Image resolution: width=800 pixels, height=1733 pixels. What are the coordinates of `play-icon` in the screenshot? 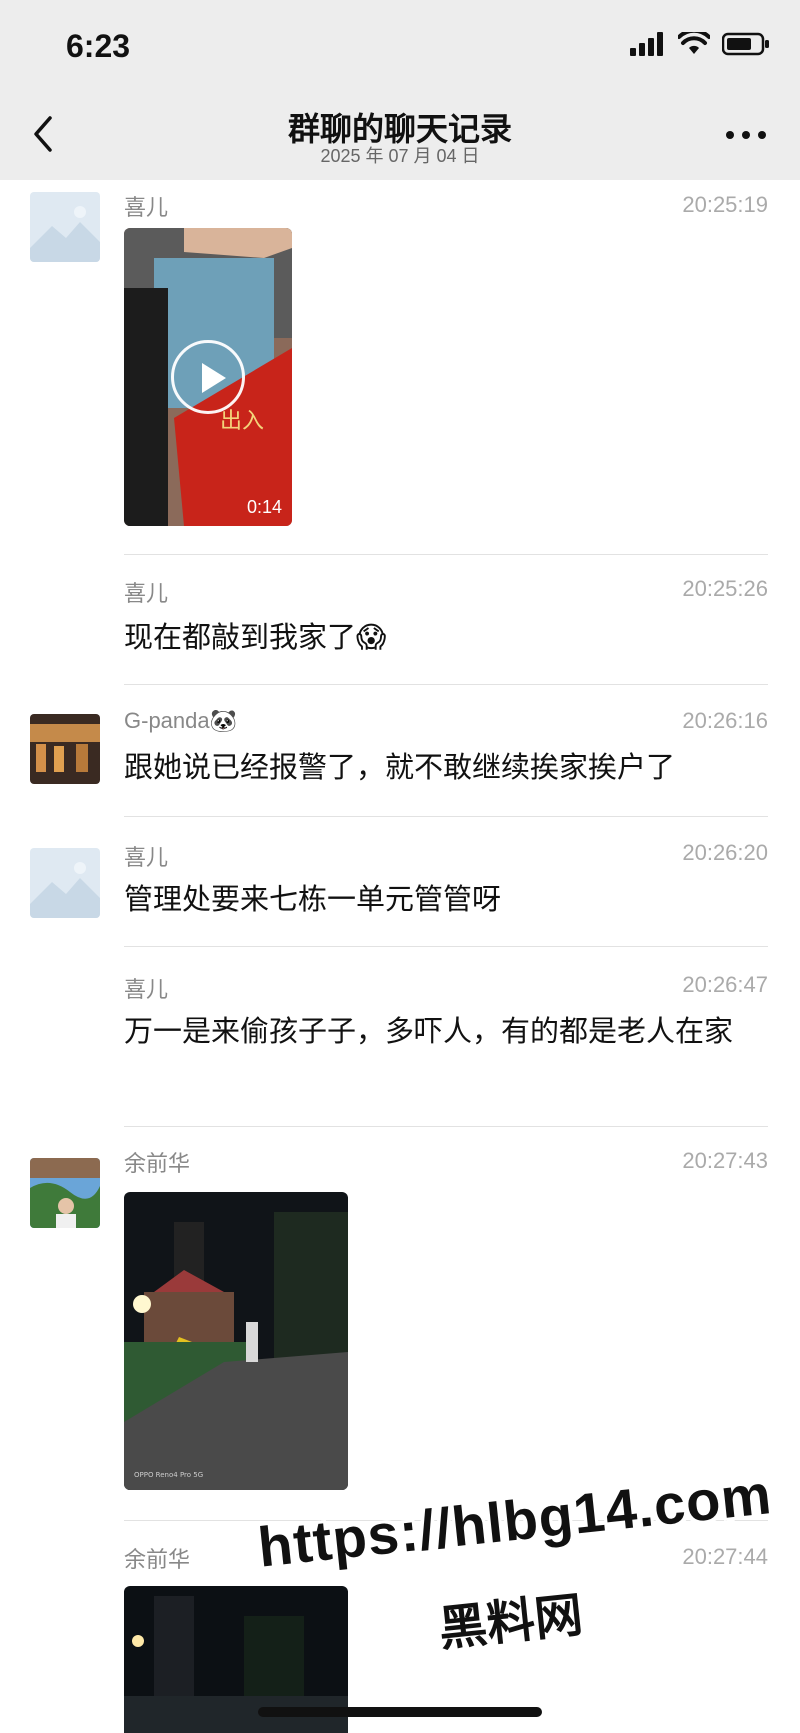 It's located at (208, 377).